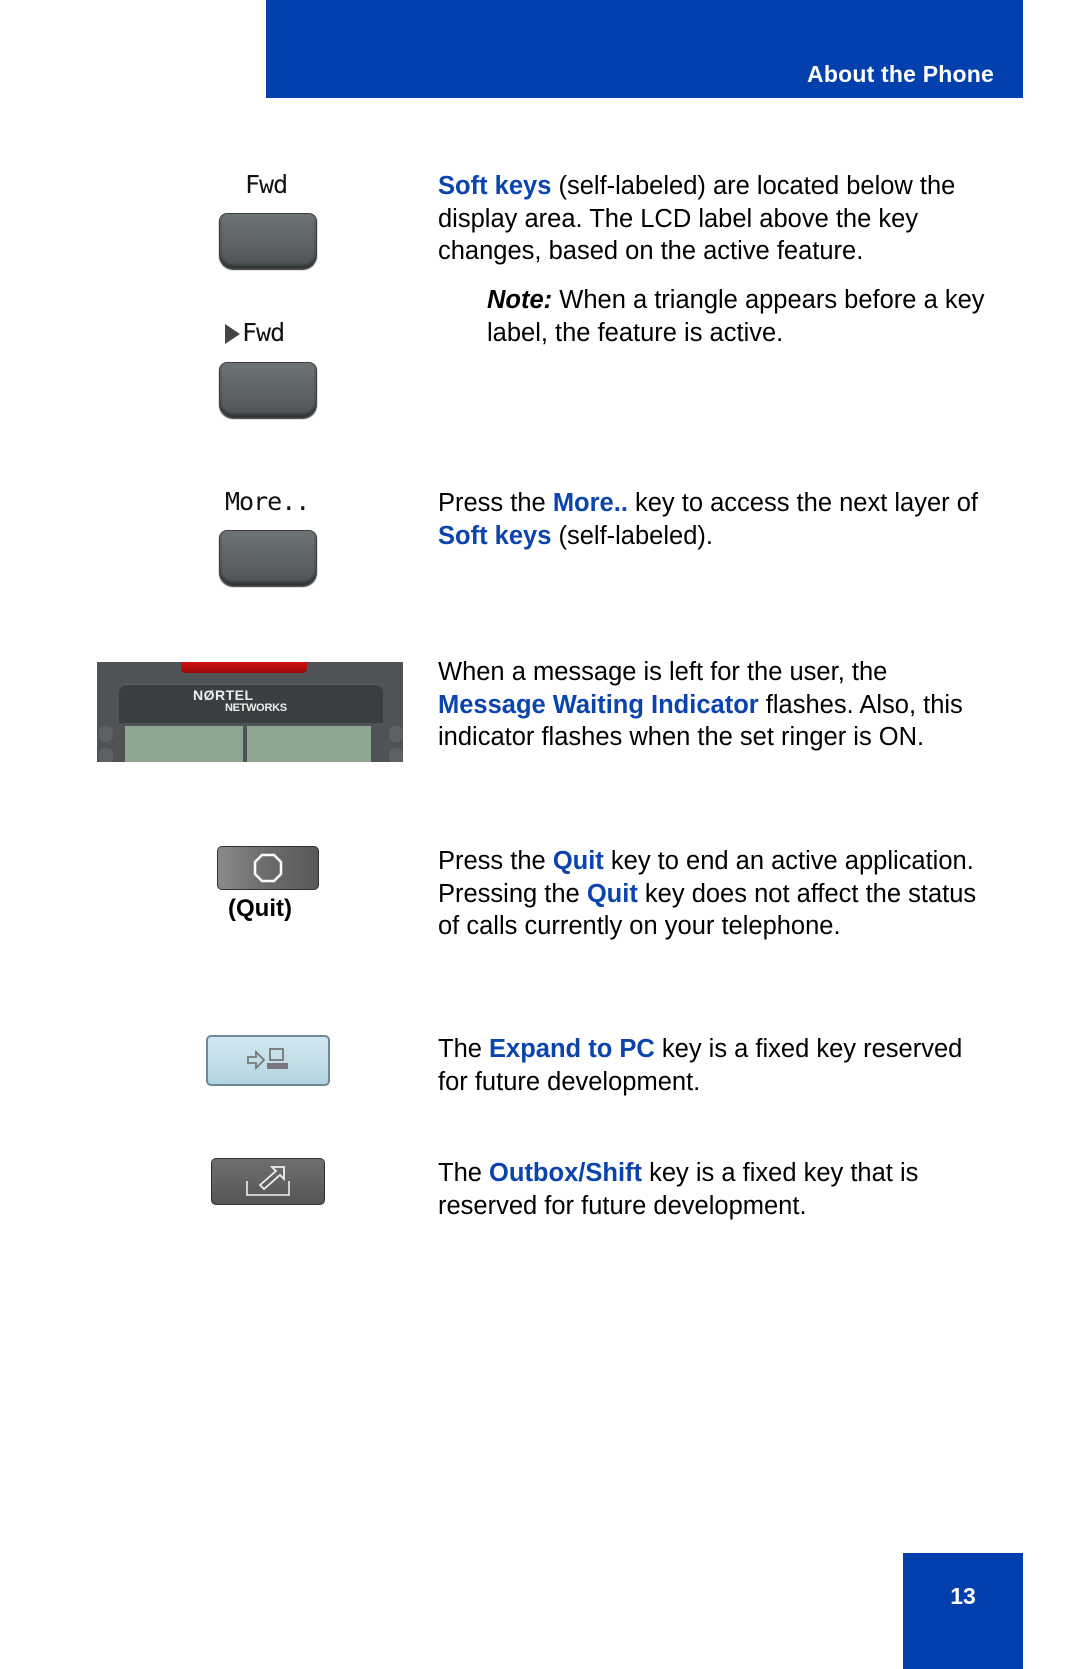  Describe the element at coordinates (184, 744) in the screenshot. I see `lcd-display-left` at that location.